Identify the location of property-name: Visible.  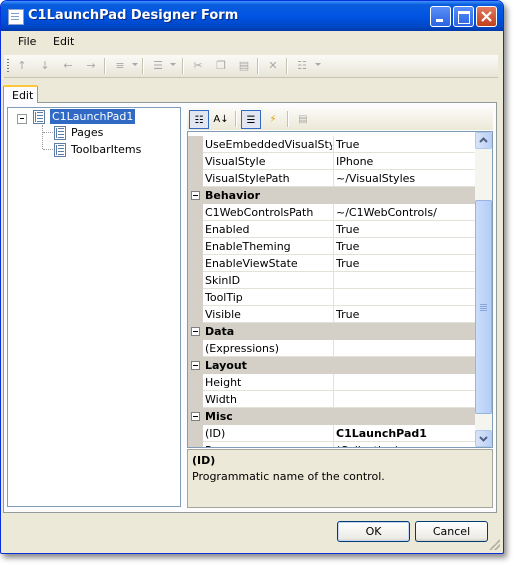
(223, 314).